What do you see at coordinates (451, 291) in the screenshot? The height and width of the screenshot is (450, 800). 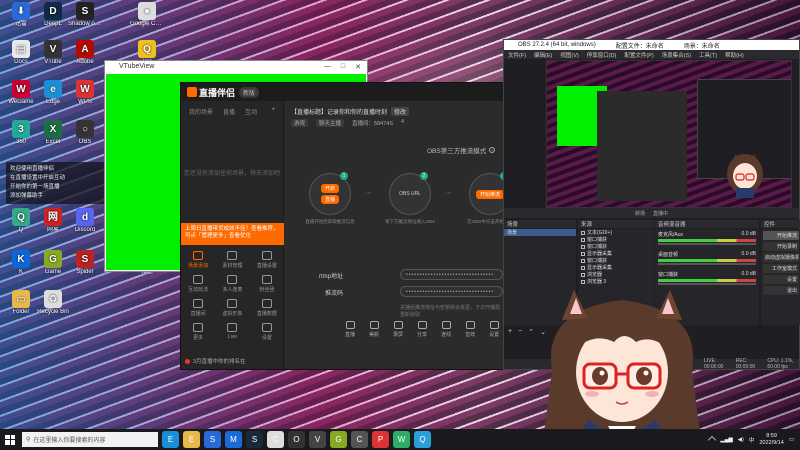 I see `stream-key-field: ••••••••••••••••••••••••••••••••` at bounding box center [451, 291].